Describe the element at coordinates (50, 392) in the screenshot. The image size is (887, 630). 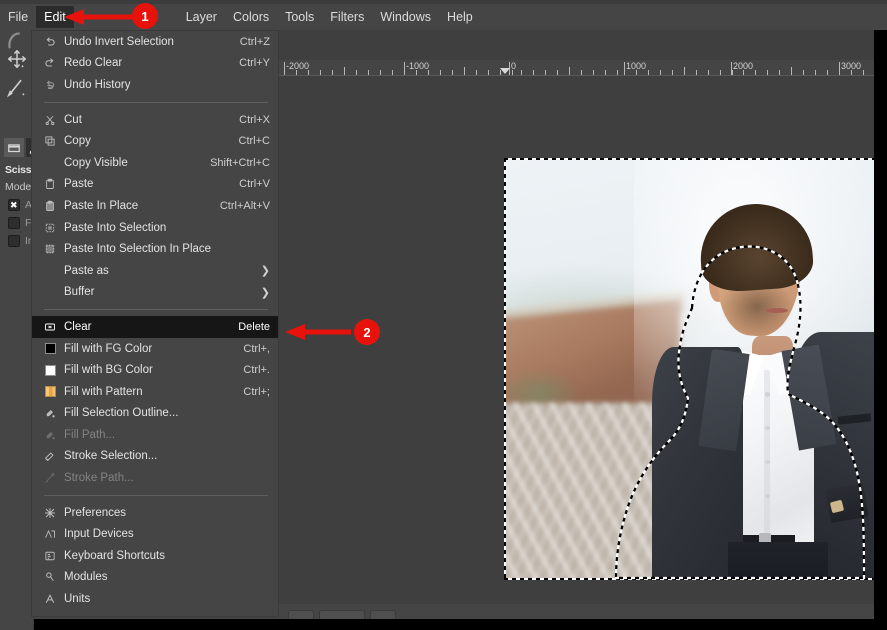
I see `pattern-swatch-icon` at that location.